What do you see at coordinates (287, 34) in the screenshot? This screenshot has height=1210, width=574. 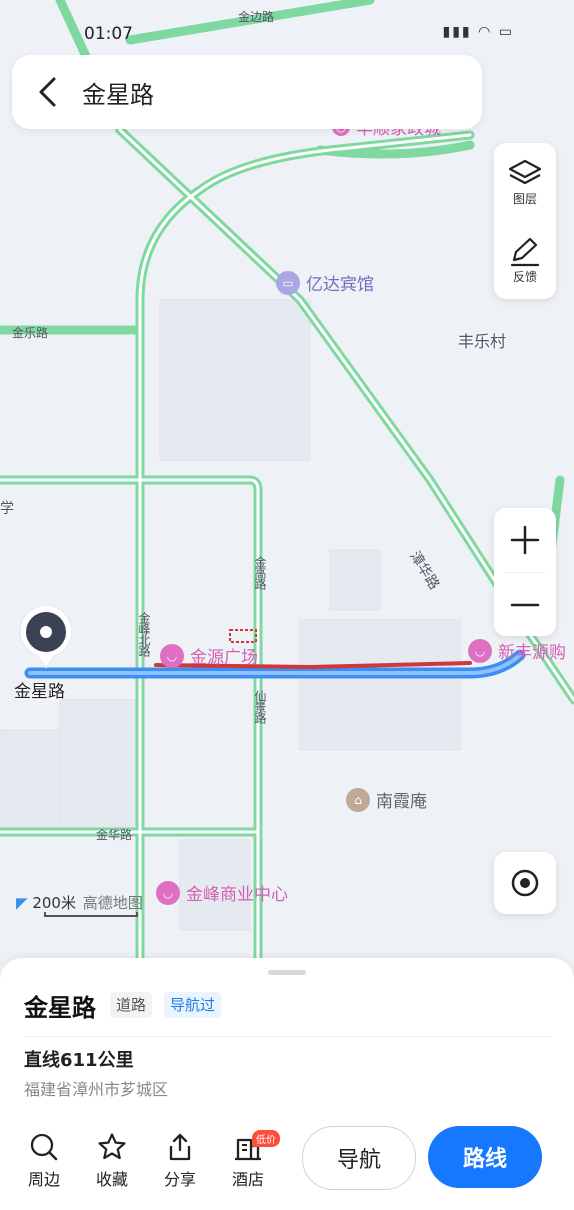 I see `status-bar: 01:07 ▮▮▮ ◠ ▭` at bounding box center [287, 34].